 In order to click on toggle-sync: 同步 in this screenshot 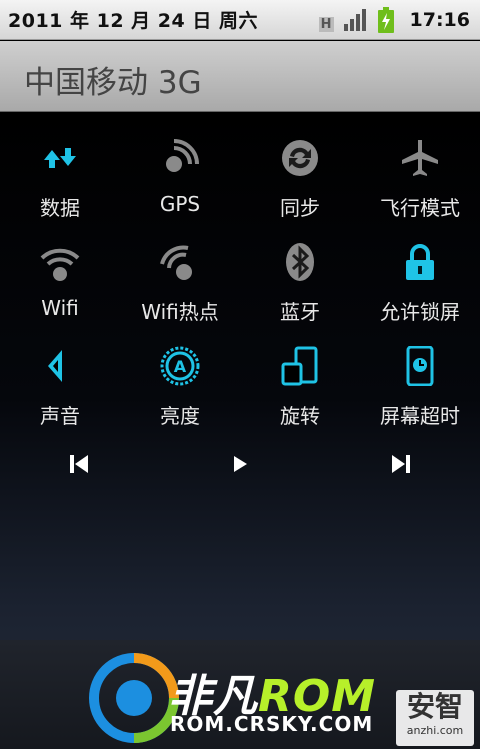, I will do `click(300, 184)`.